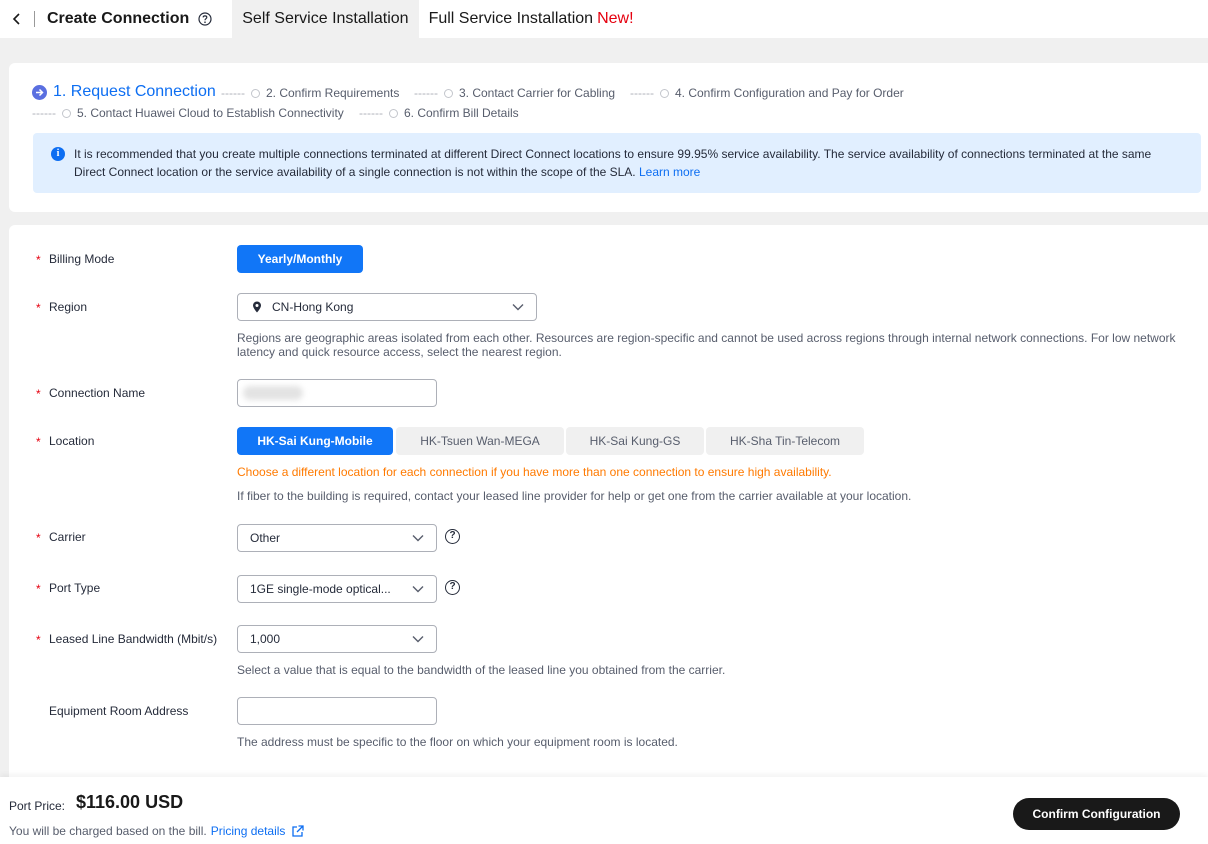  Describe the element at coordinates (337, 639) in the screenshot. I see `bandwidth-select: 1,000` at that location.